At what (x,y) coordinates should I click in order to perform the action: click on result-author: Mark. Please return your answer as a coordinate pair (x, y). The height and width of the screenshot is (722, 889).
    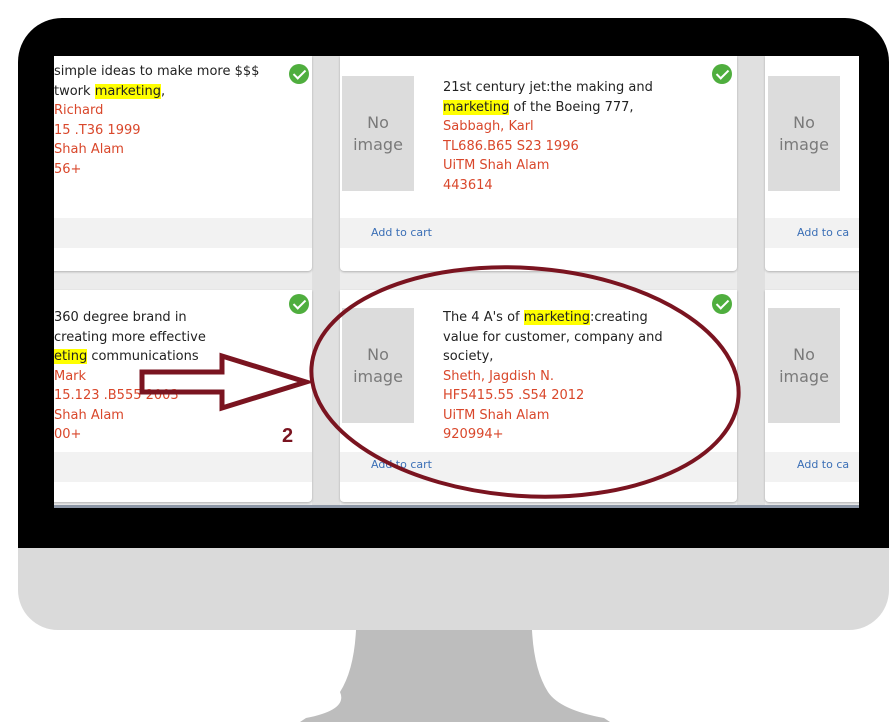
    Looking at the image, I should click on (70, 376).